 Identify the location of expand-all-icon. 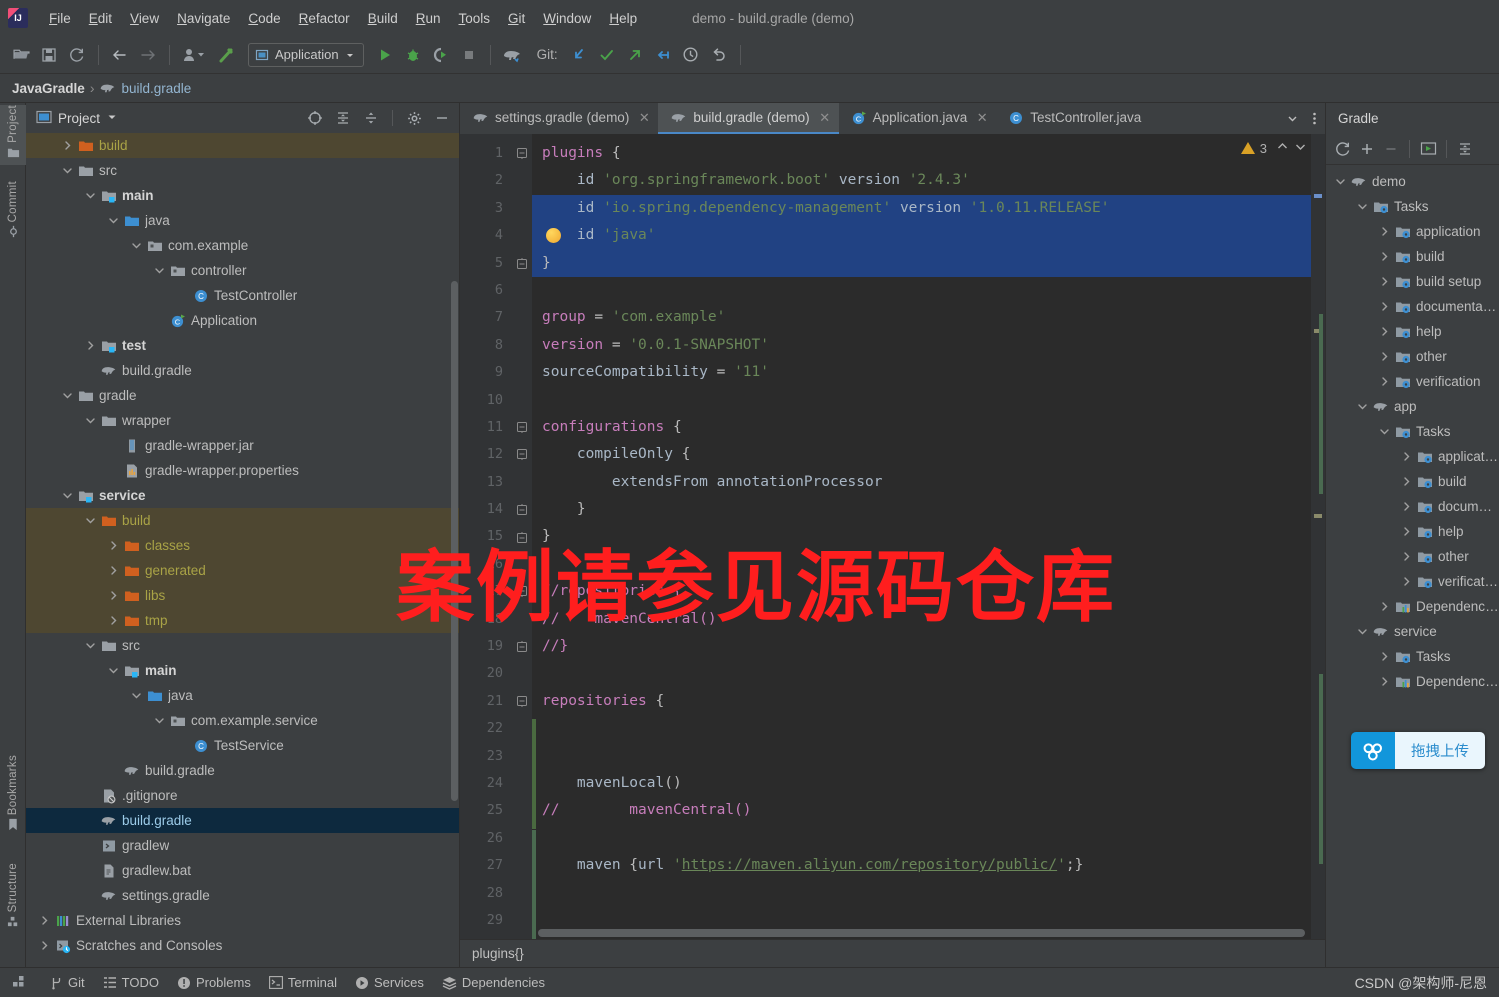
(1465, 149).